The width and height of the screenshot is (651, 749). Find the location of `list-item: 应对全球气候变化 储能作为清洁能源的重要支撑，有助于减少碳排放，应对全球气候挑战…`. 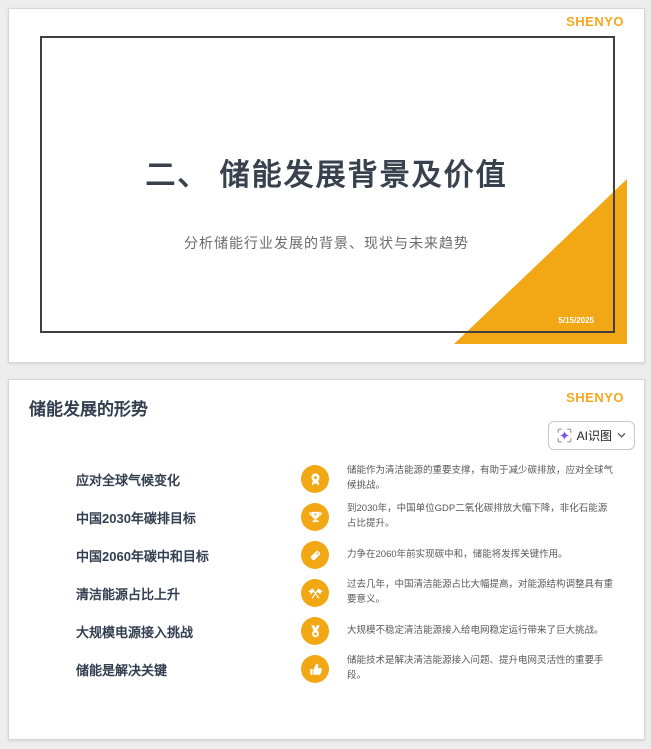

list-item: 应对全球气候变化 储能作为清洁能源的重要支撑，有助于减少碳排放，应对全球气候挑战… is located at coordinates (326, 479).